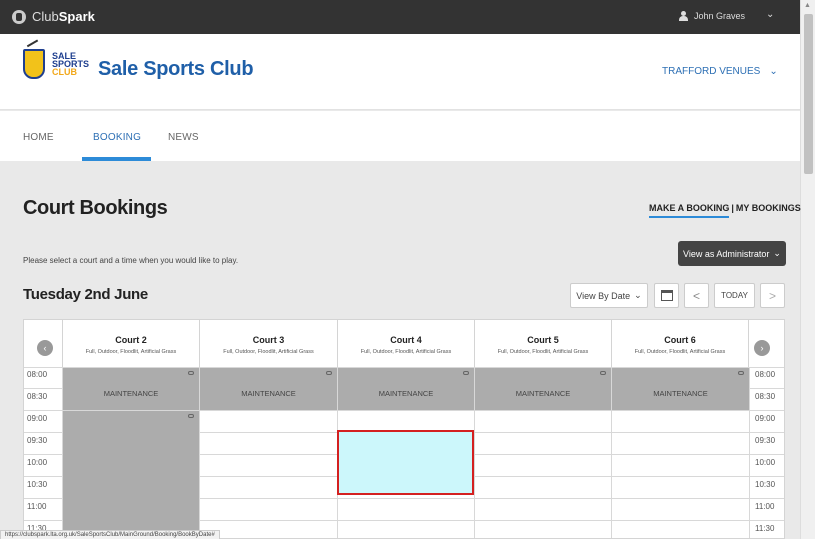 The image size is (815, 539). What do you see at coordinates (720, 16) in the screenshot?
I see `user-name: John Graves` at bounding box center [720, 16].